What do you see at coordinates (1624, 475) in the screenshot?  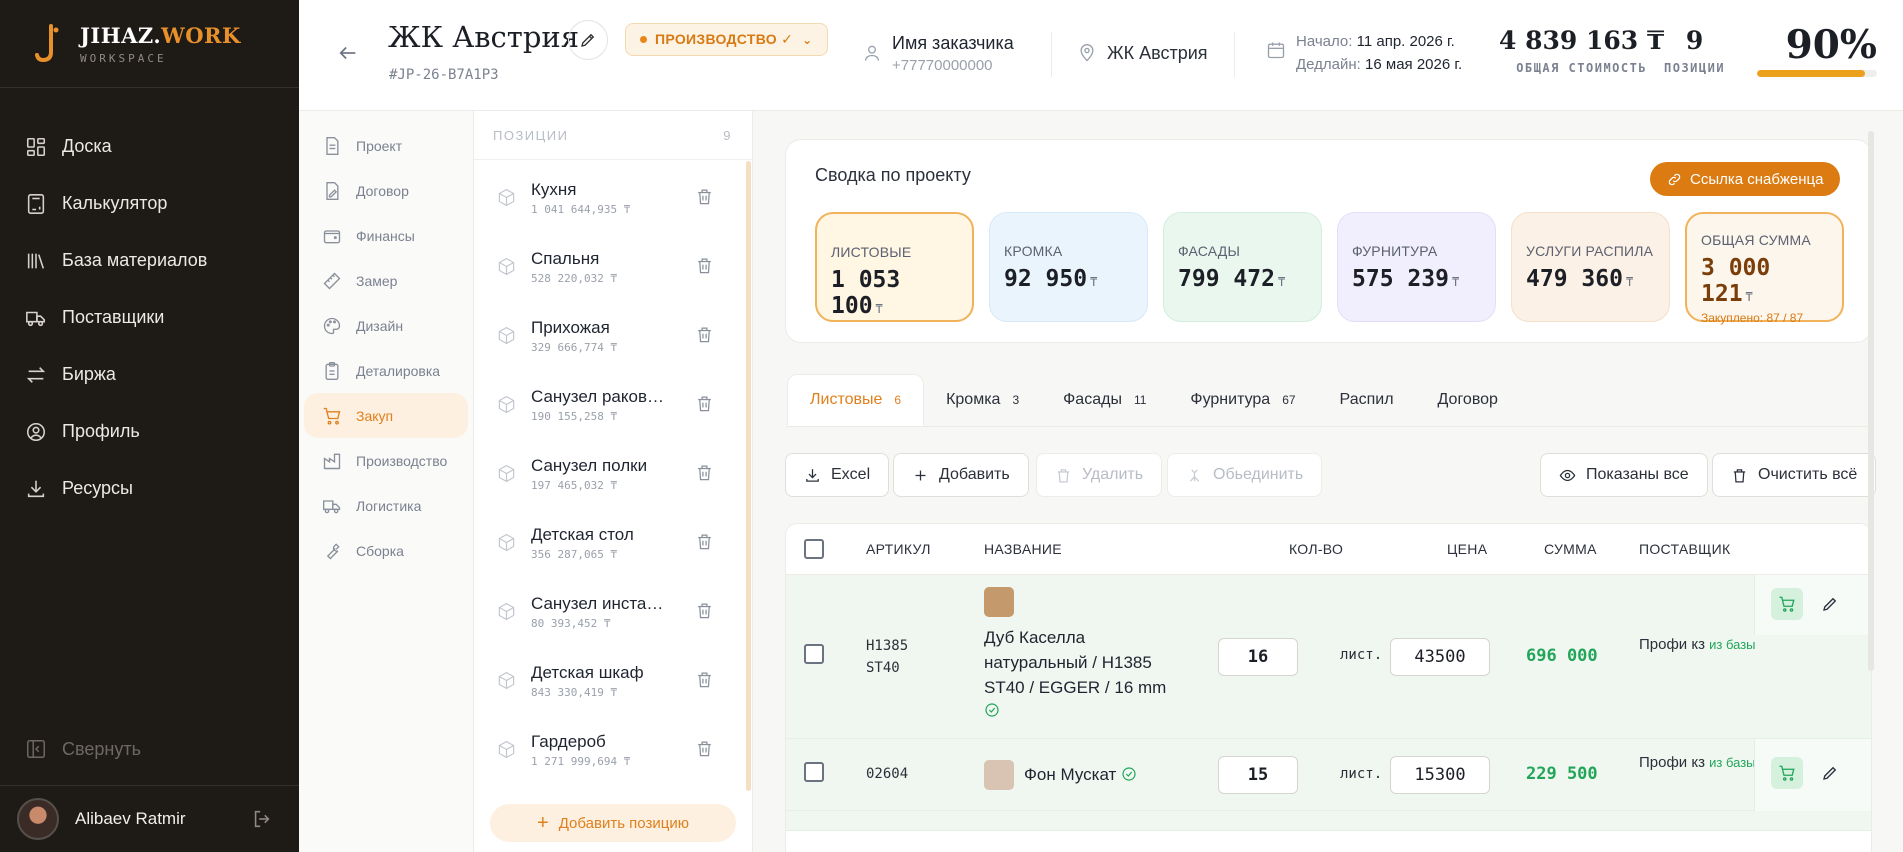 I see `show-all-button: Показаны все` at bounding box center [1624, 475].